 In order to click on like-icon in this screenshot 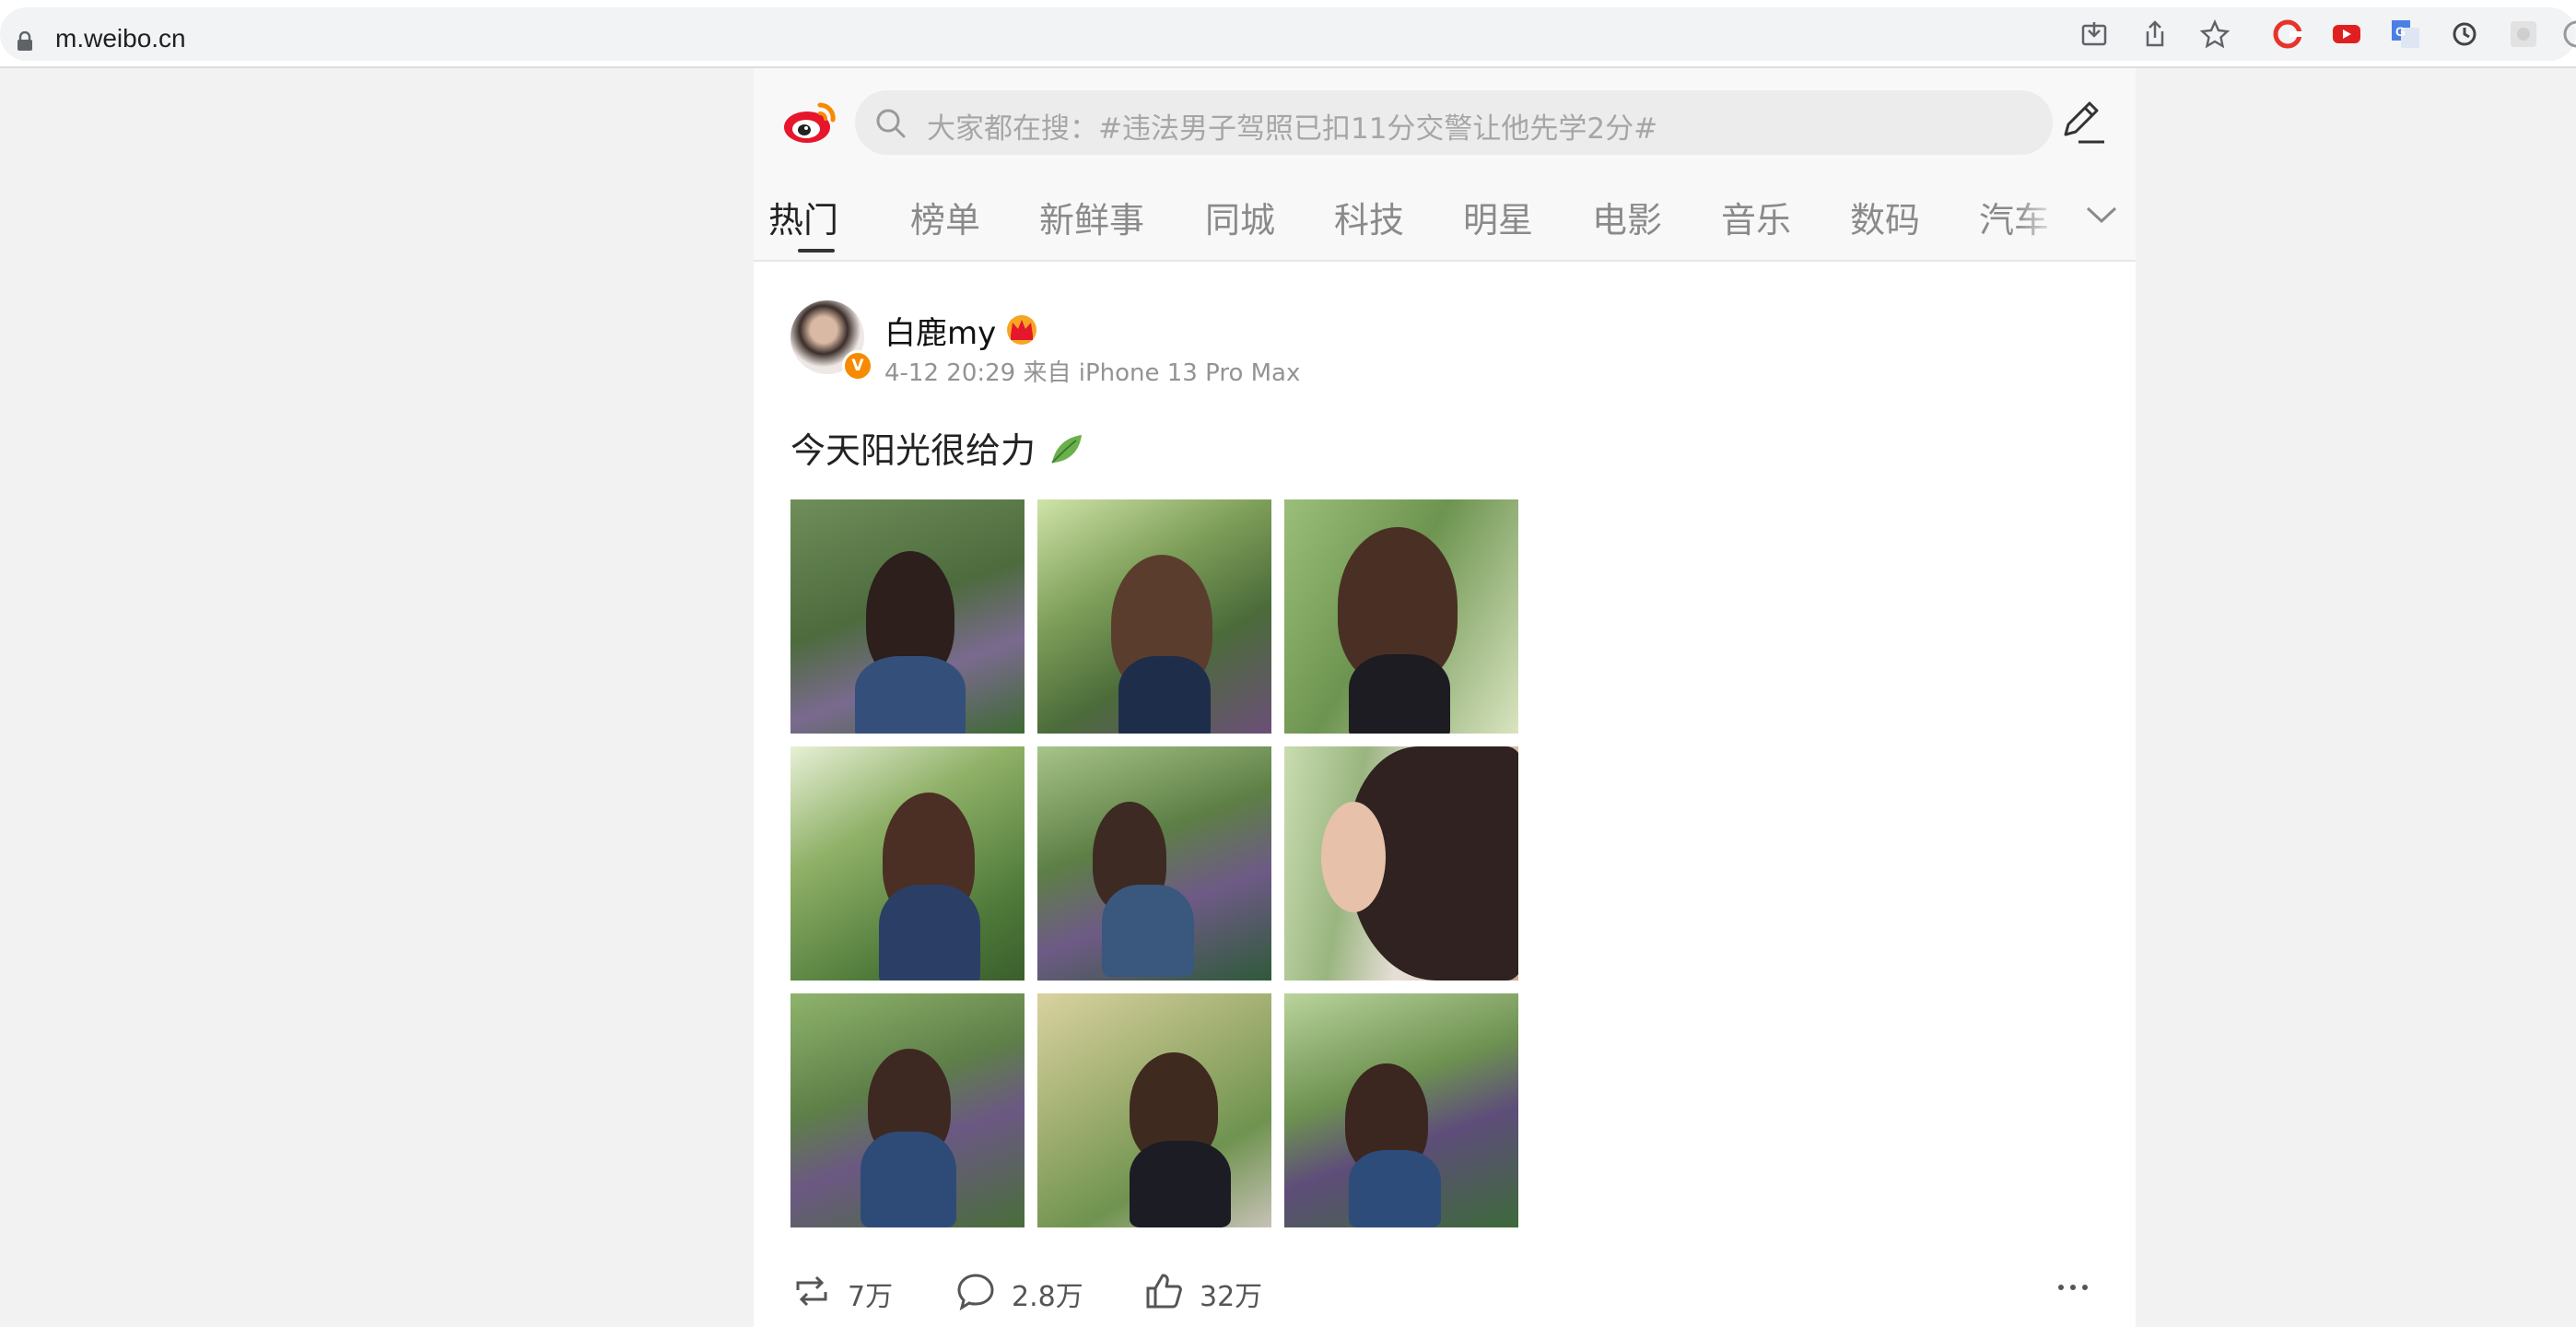, I will do `click(1164, 1291)`.